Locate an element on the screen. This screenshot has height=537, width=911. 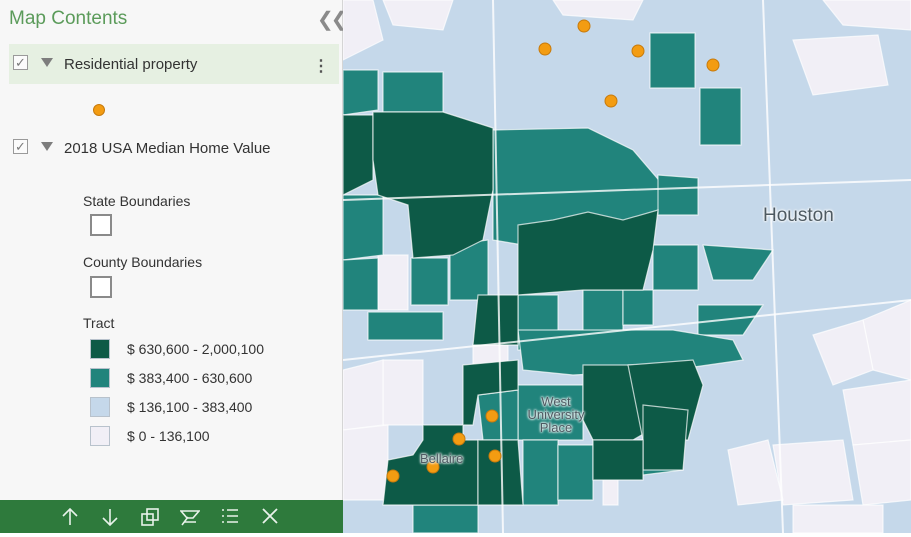
remove-layer-icon is located at coordinates (190, 516).